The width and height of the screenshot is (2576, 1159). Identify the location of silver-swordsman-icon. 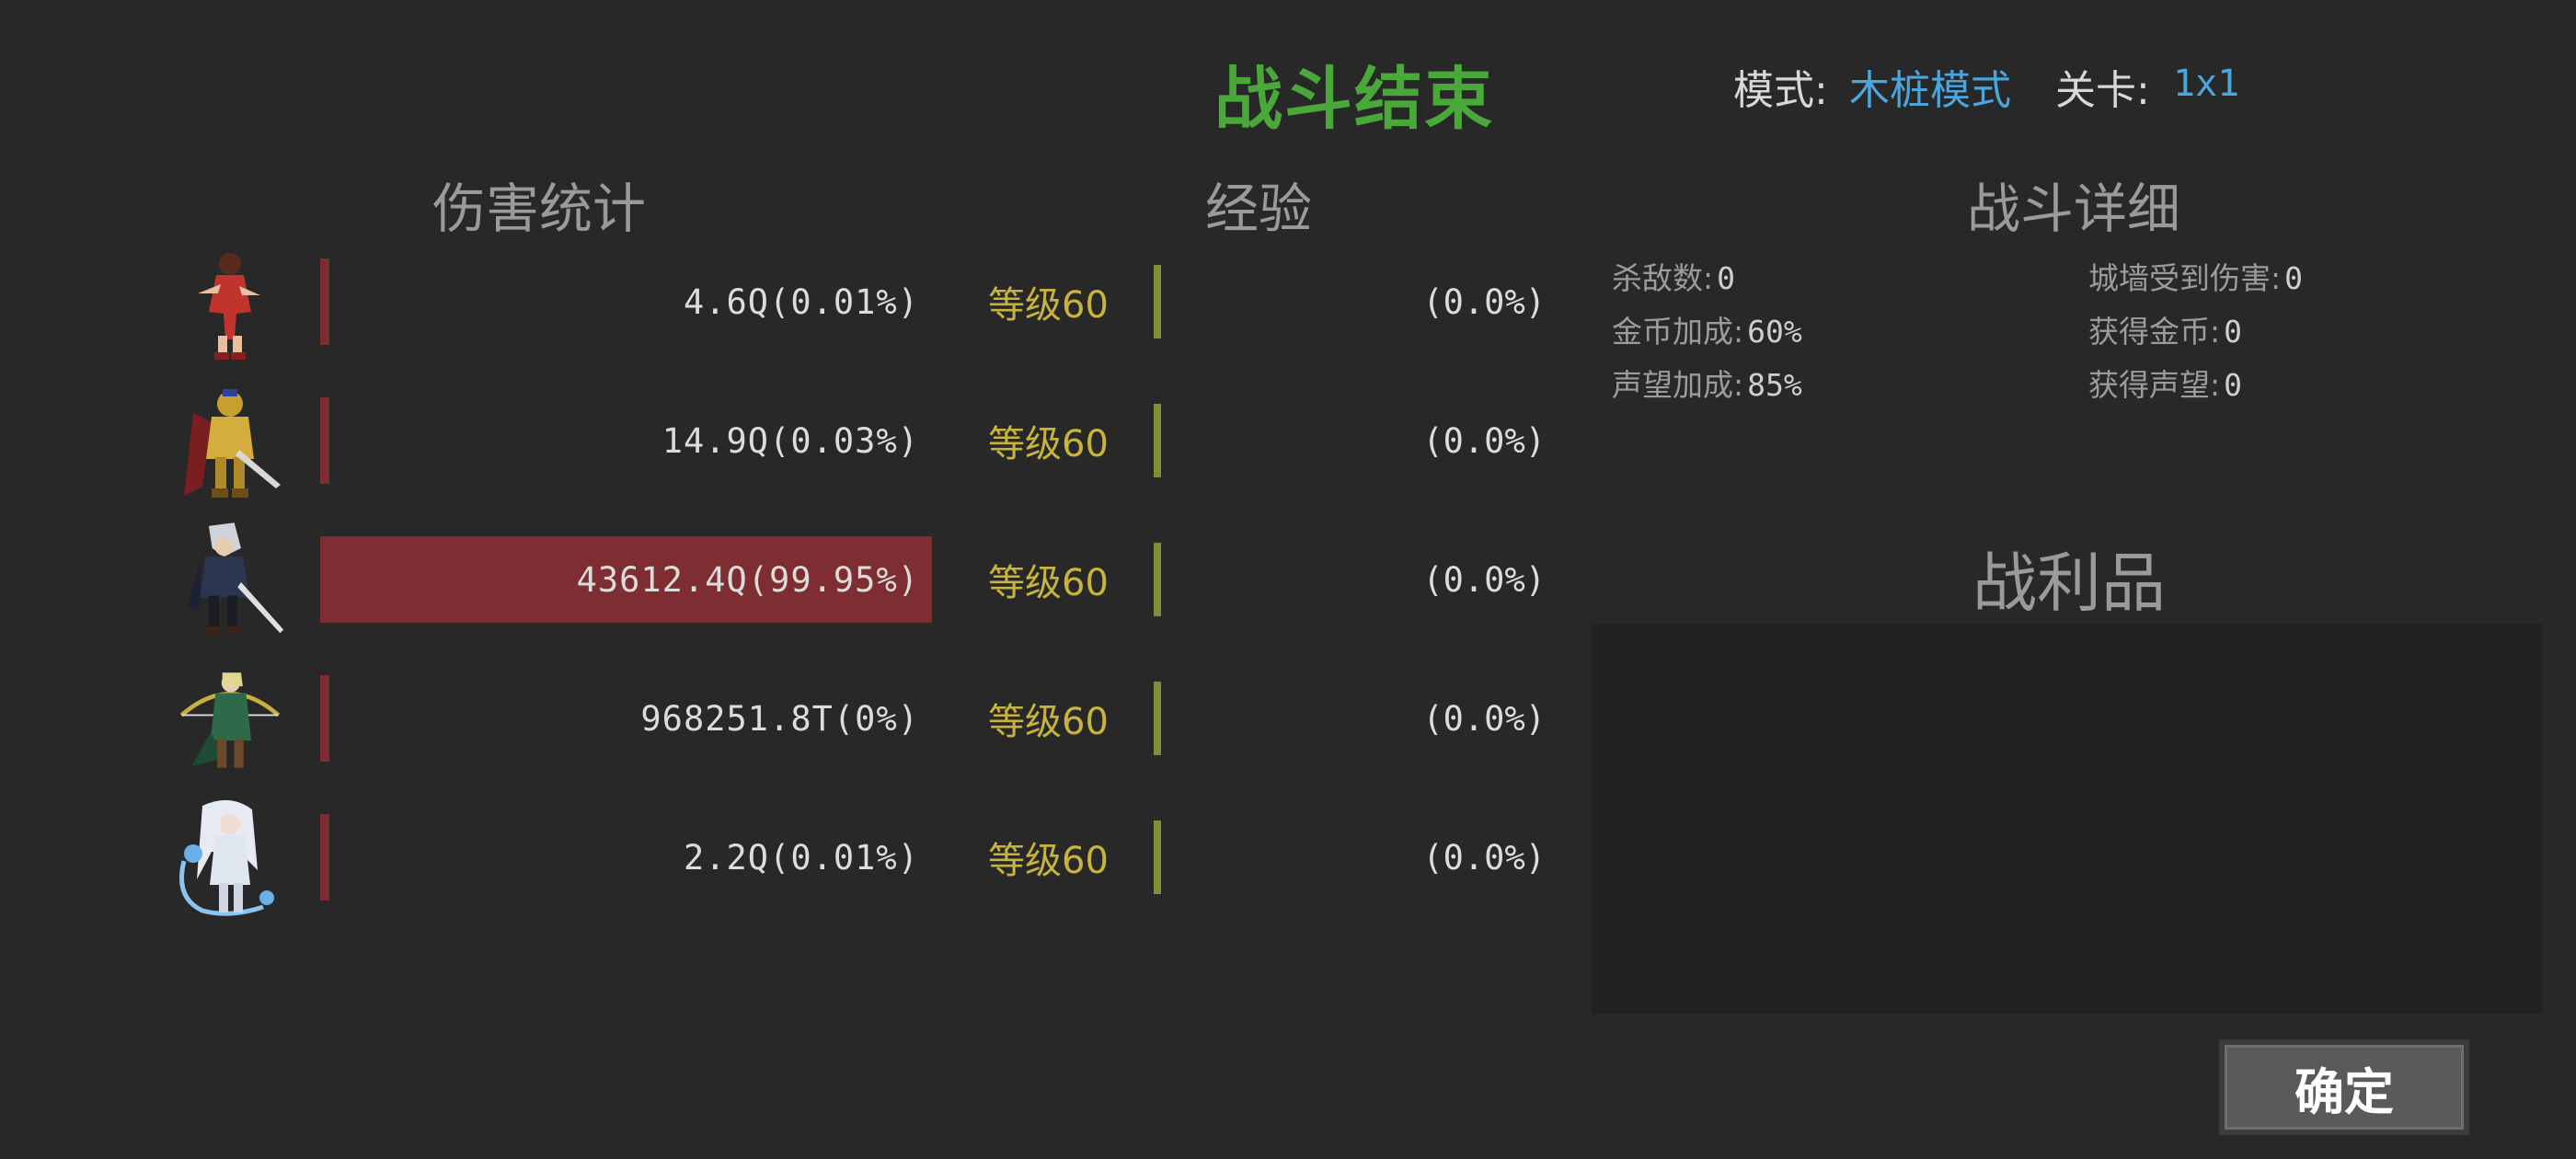
(235, 579).